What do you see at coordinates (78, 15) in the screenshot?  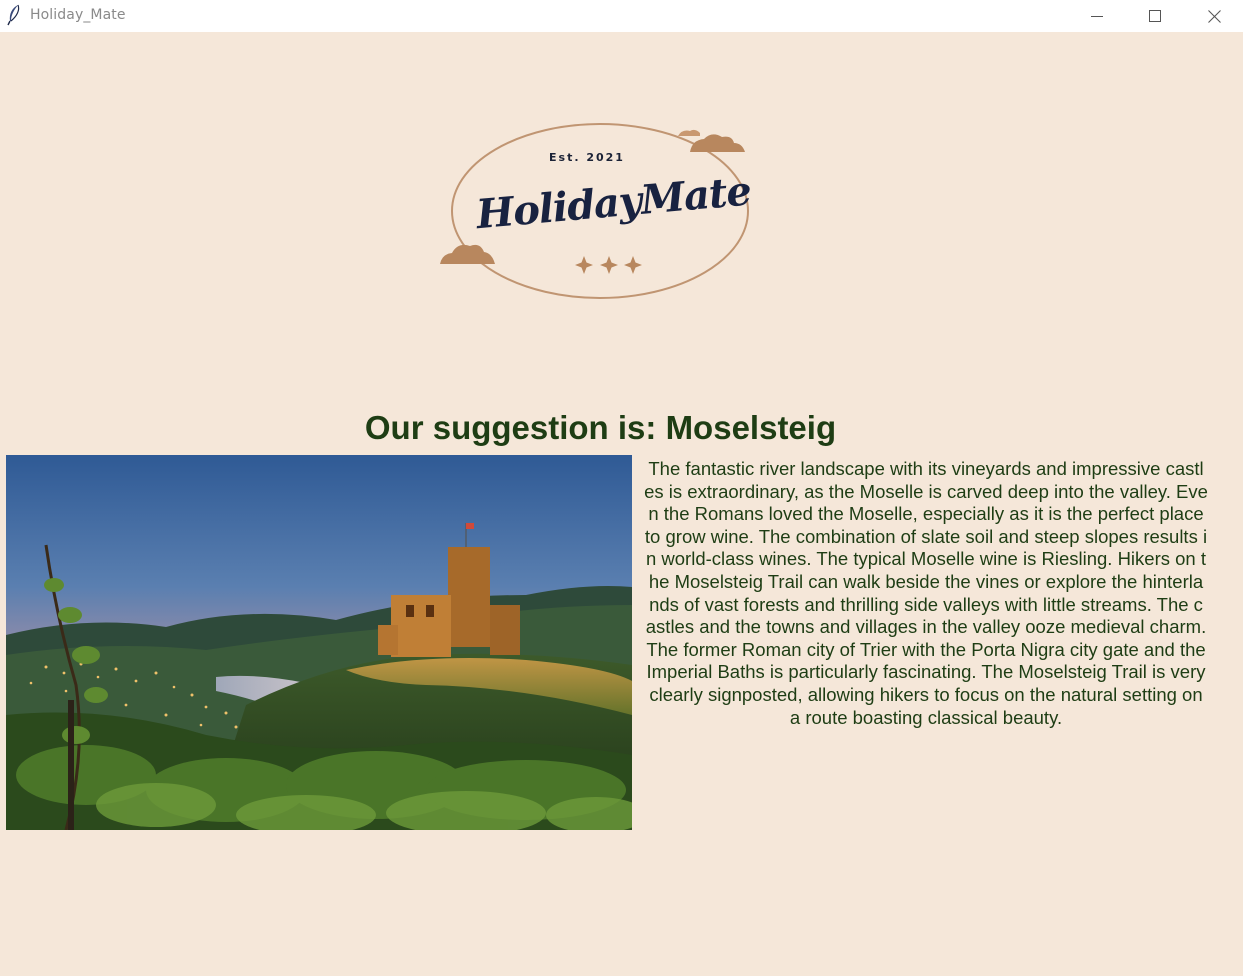 I see `window-title: Holiday_Mate` at bounding box center [78, 15].